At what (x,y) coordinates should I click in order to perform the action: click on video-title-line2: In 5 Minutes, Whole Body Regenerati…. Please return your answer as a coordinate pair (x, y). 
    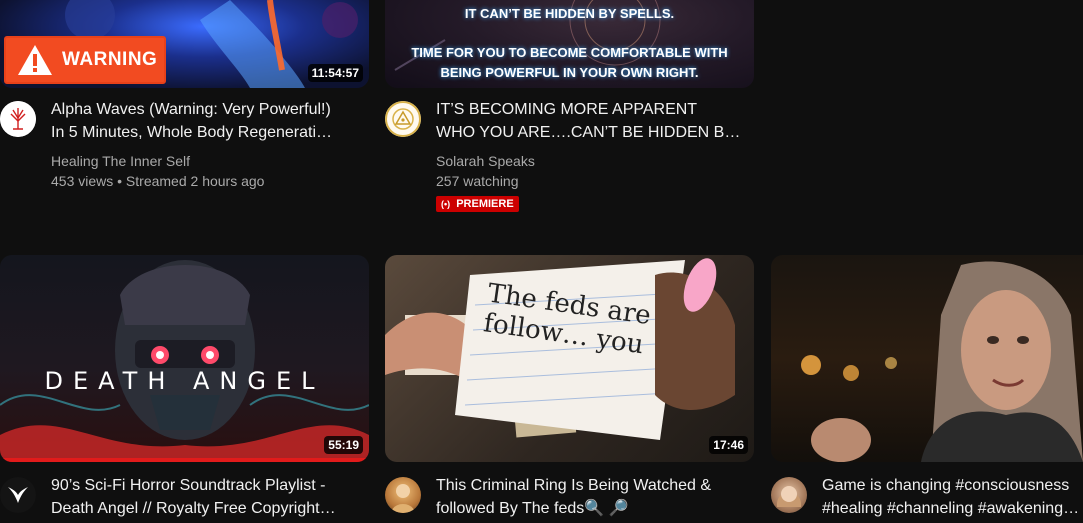
    Looking at the image, I should click on (192, 132).